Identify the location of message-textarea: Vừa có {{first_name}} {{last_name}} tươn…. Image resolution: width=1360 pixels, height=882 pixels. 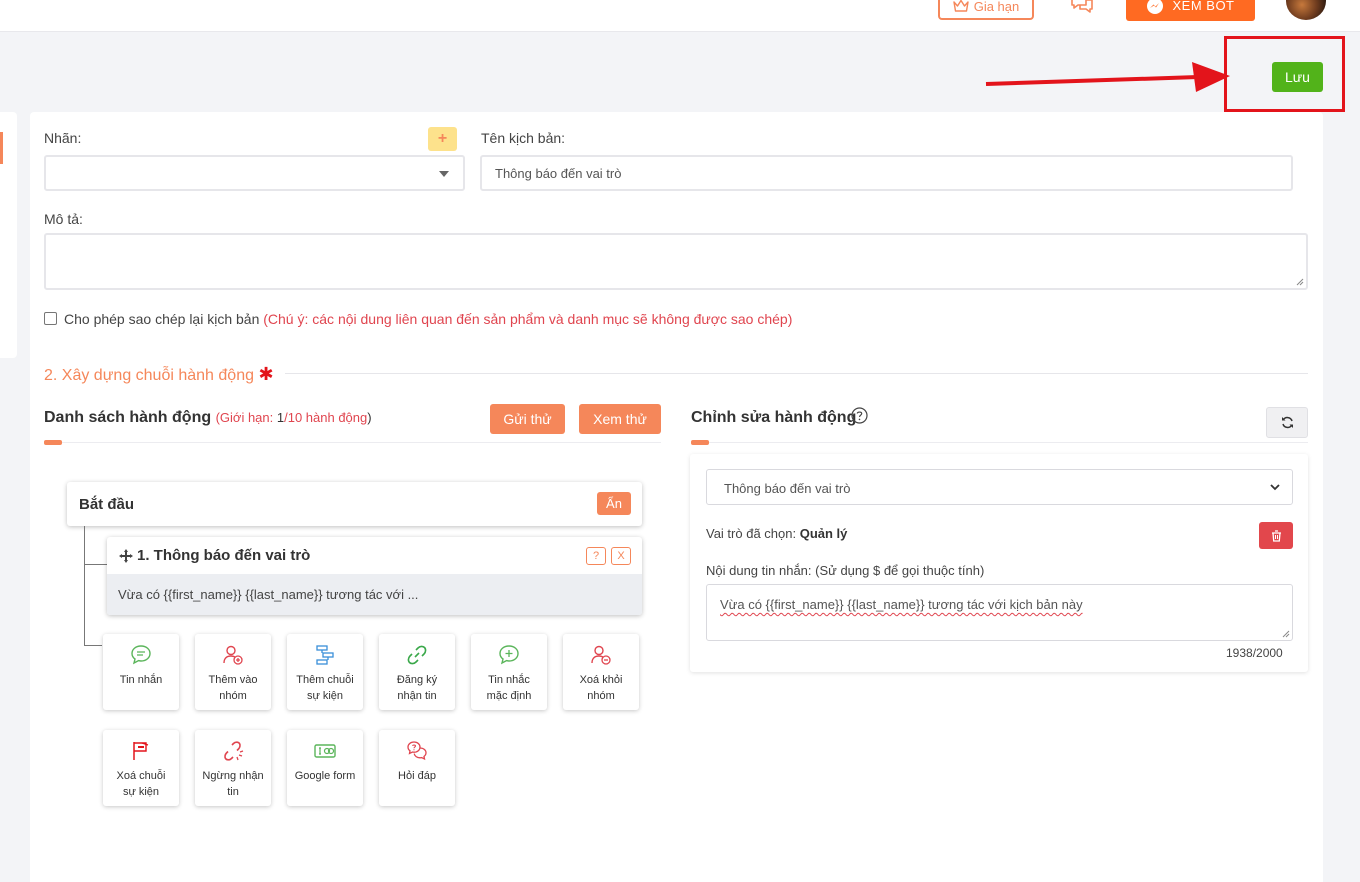
(999, 612).